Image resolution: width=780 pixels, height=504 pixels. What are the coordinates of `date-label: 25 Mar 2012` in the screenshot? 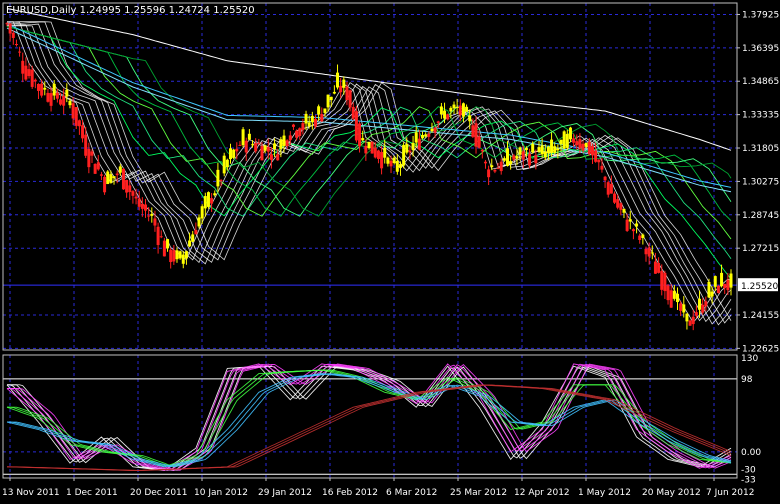 It's located at (478, 493).